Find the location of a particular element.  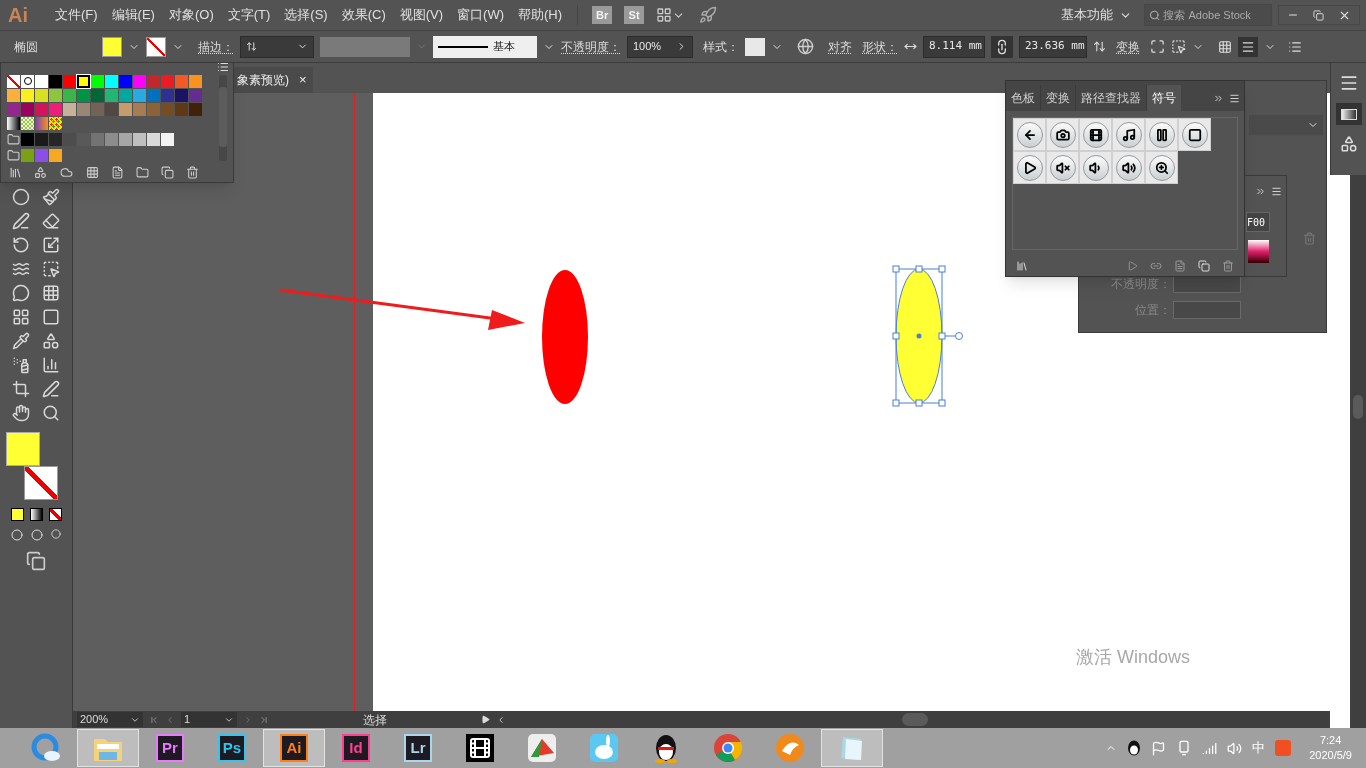

transform-link: 变换 is located at coordinates (1128, 46).